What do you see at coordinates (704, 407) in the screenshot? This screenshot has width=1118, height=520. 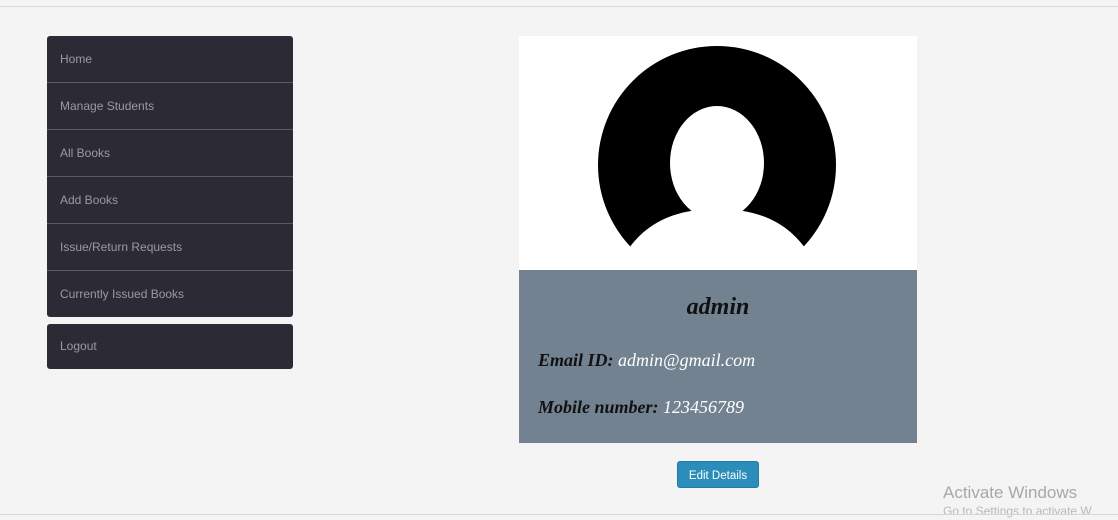 I see `mobile-value: 123456789` at bounding box center [704, 407].